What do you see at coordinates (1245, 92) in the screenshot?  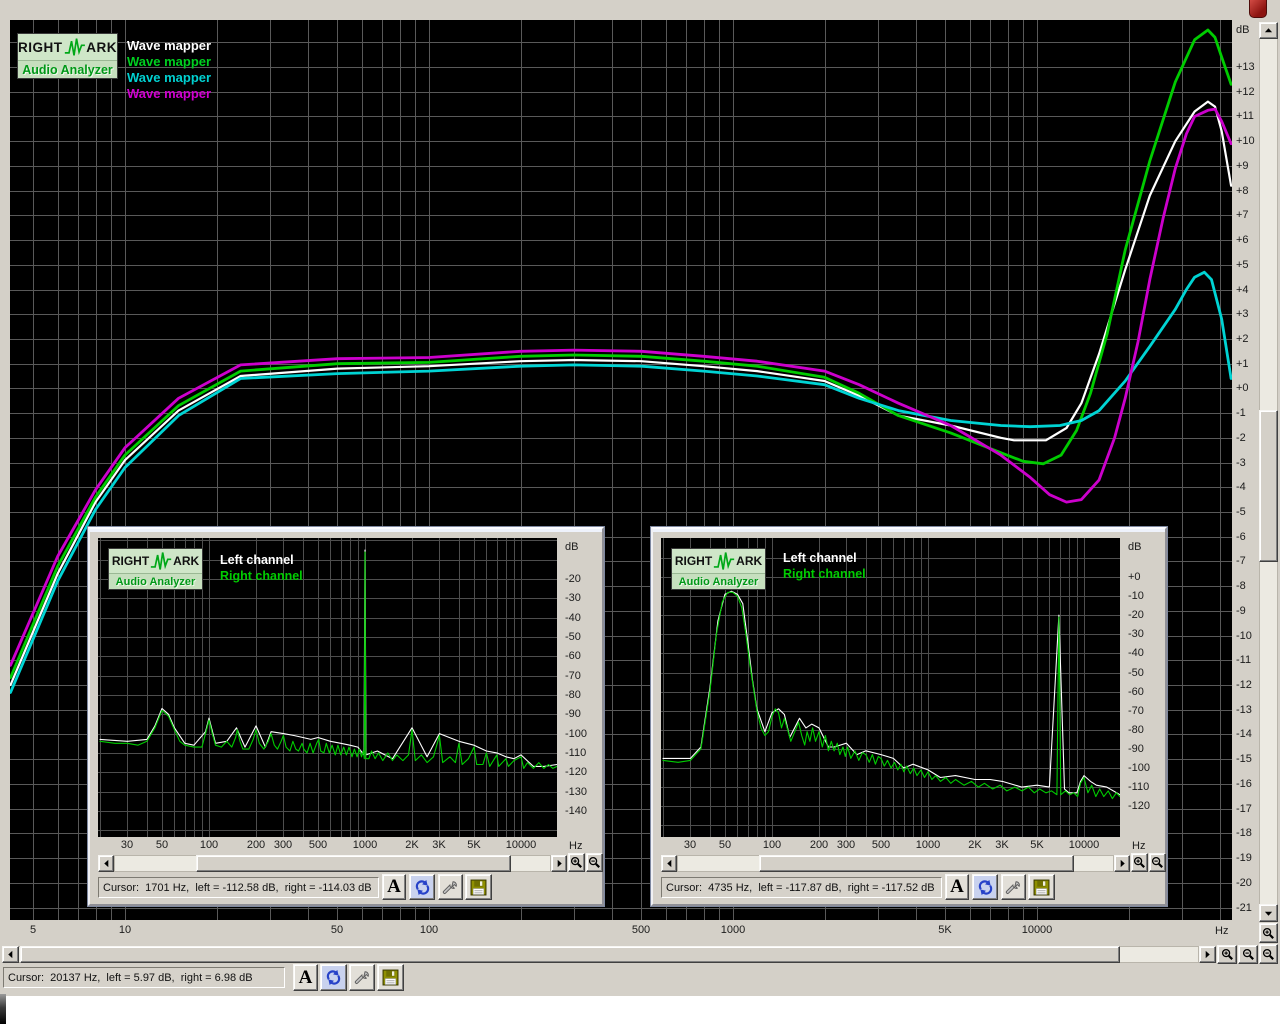 I see `y-tick-label: +12` at bounding box center [1245, 92].